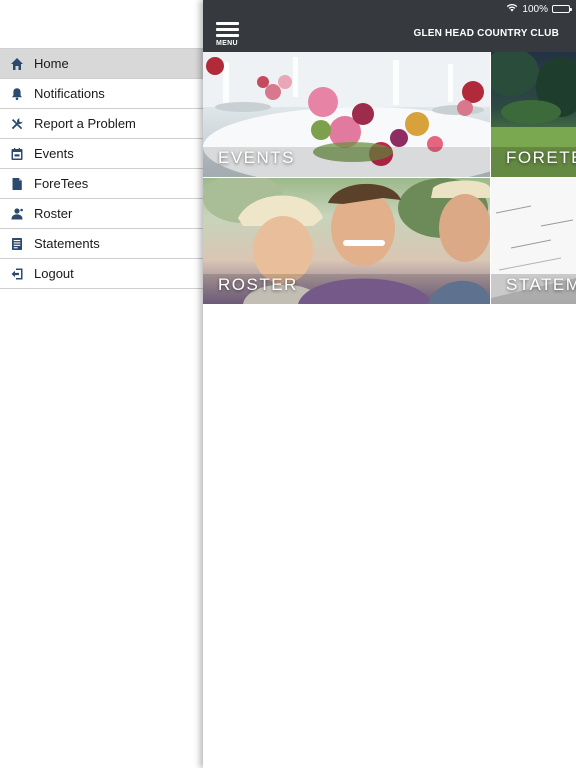 This screenshot has width=576, height=768. I want to click on bell-icon, so click(17, 94).